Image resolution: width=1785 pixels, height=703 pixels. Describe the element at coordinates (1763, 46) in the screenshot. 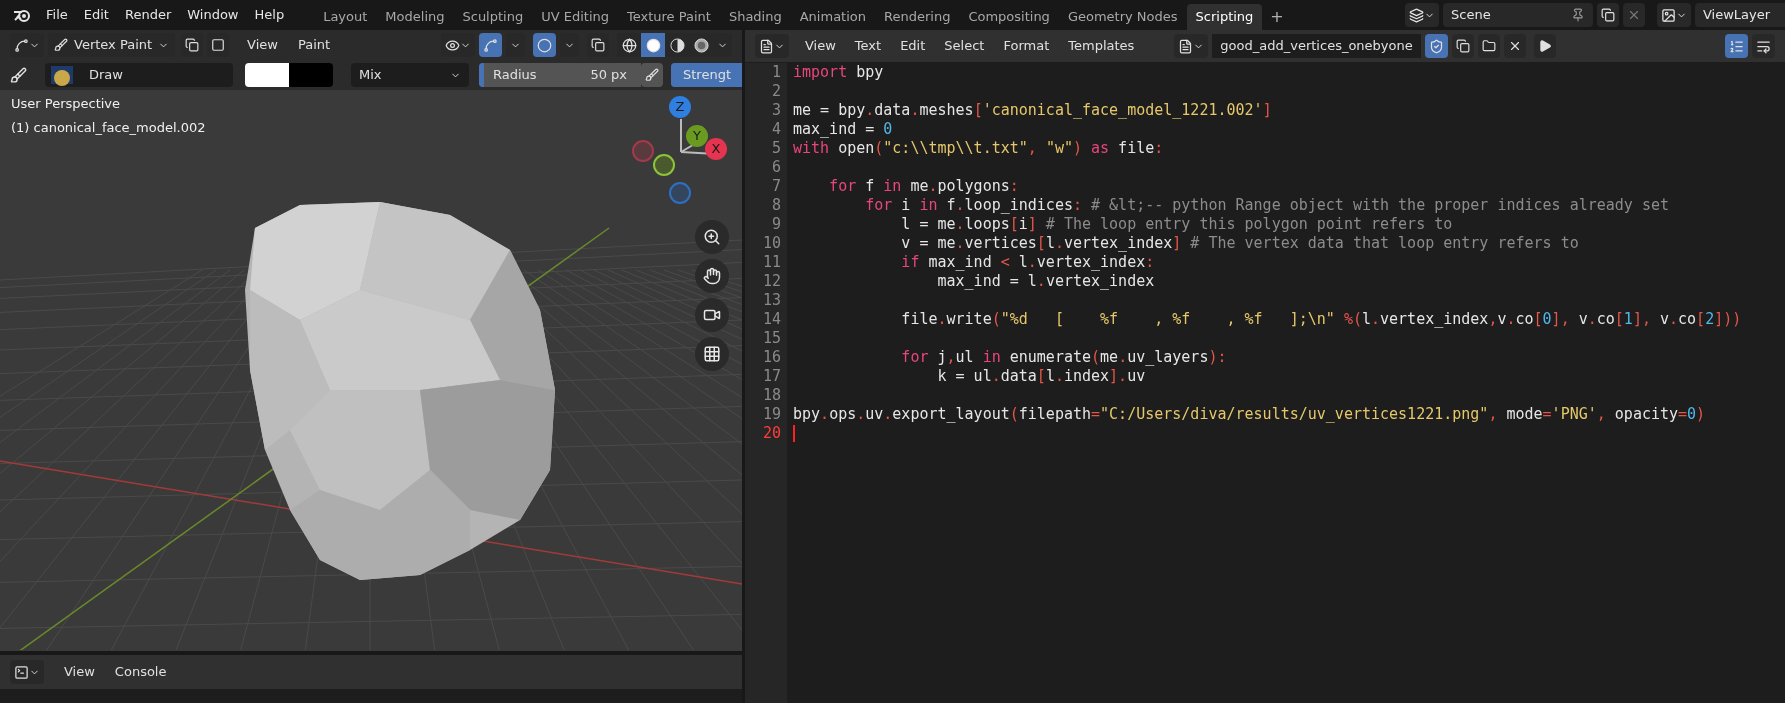

I see `word-wrap-toggle` at that location.